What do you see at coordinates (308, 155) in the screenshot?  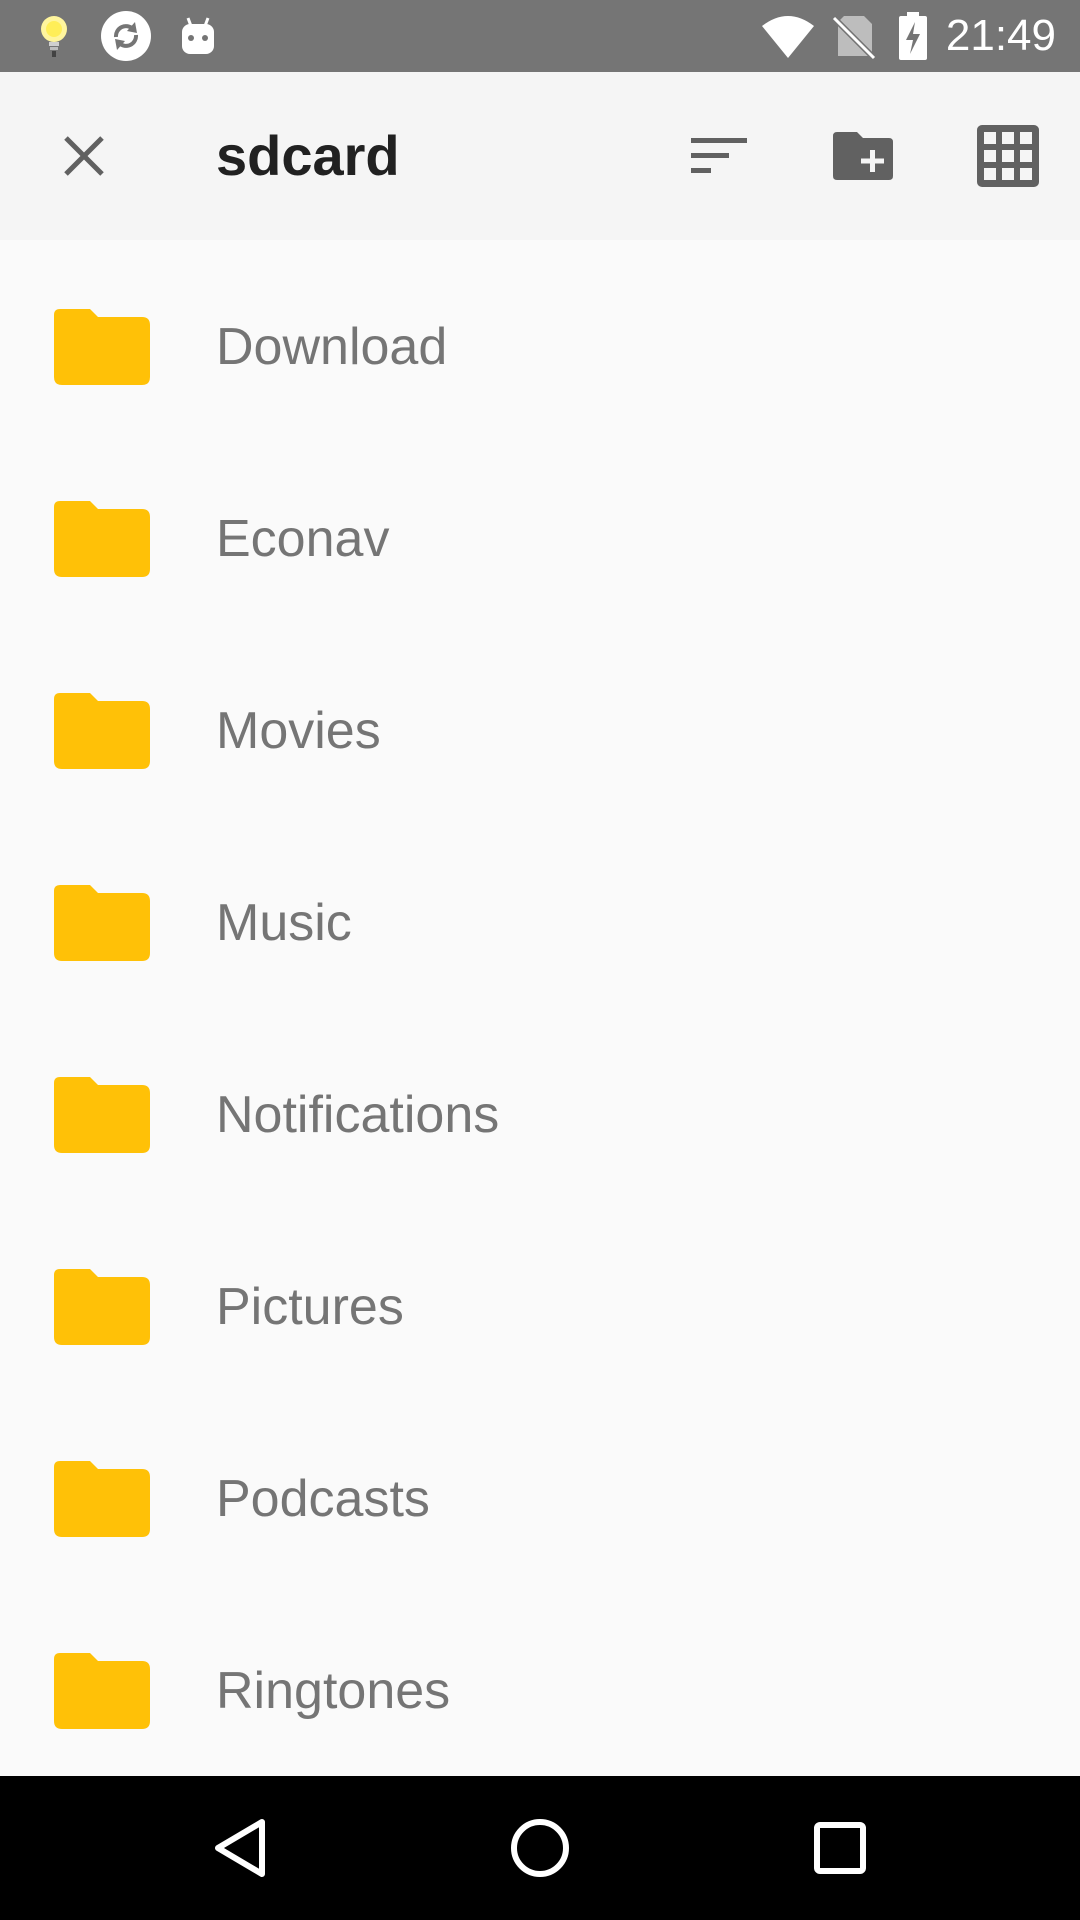 I see `page-title: sdcard` at bounding box center [308, 155].